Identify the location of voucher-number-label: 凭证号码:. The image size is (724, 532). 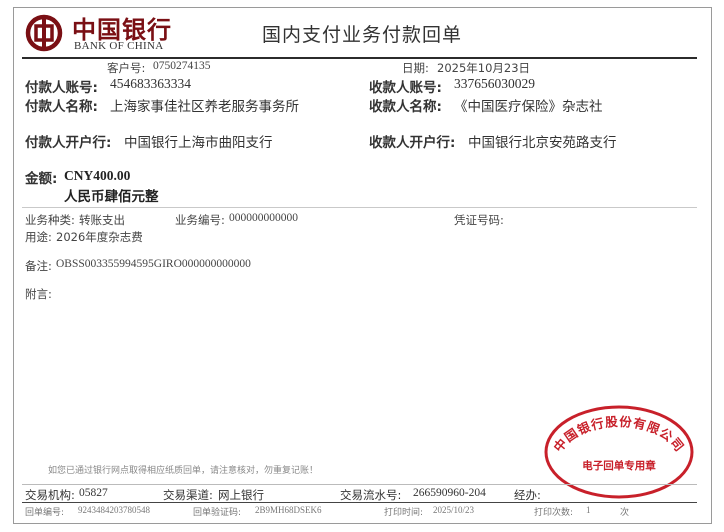
(479, 220).